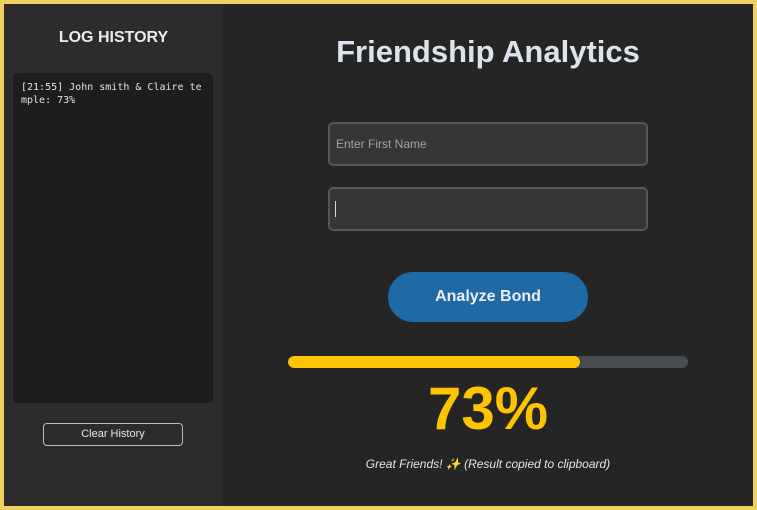 The height and width of the screenshot is (510, 757). I want to click on progress-bar, so click(488, 362).